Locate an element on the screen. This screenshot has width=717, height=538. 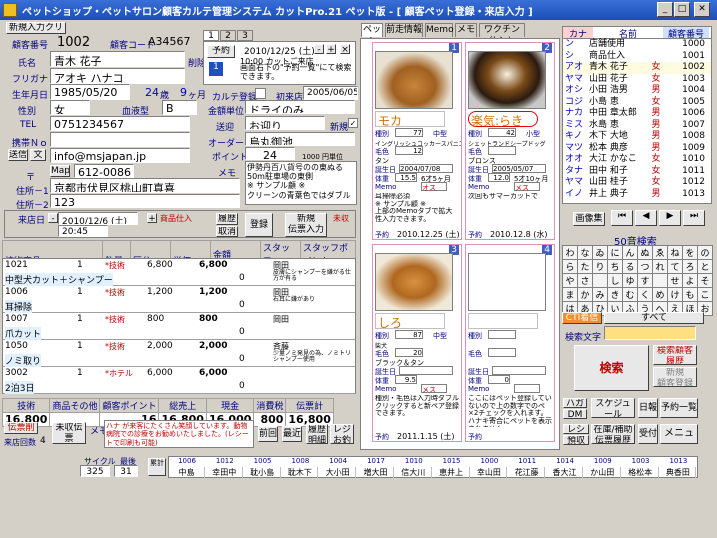
kana-key: の is located at coordinates (705, 252).